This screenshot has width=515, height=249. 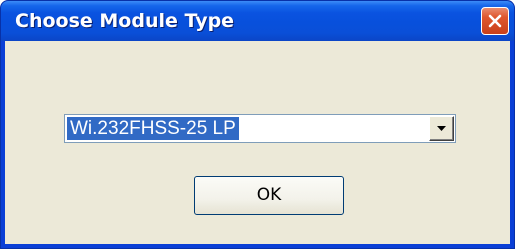 I want to click on window-title: Choose Module Type, so click(x=125, y=21).